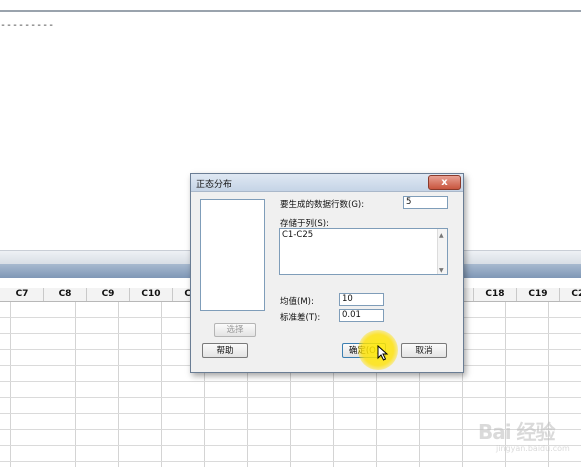 The image size is (581, 467). I want to click on dialog-titlebar: 正态分布 x, so click(327, 183).